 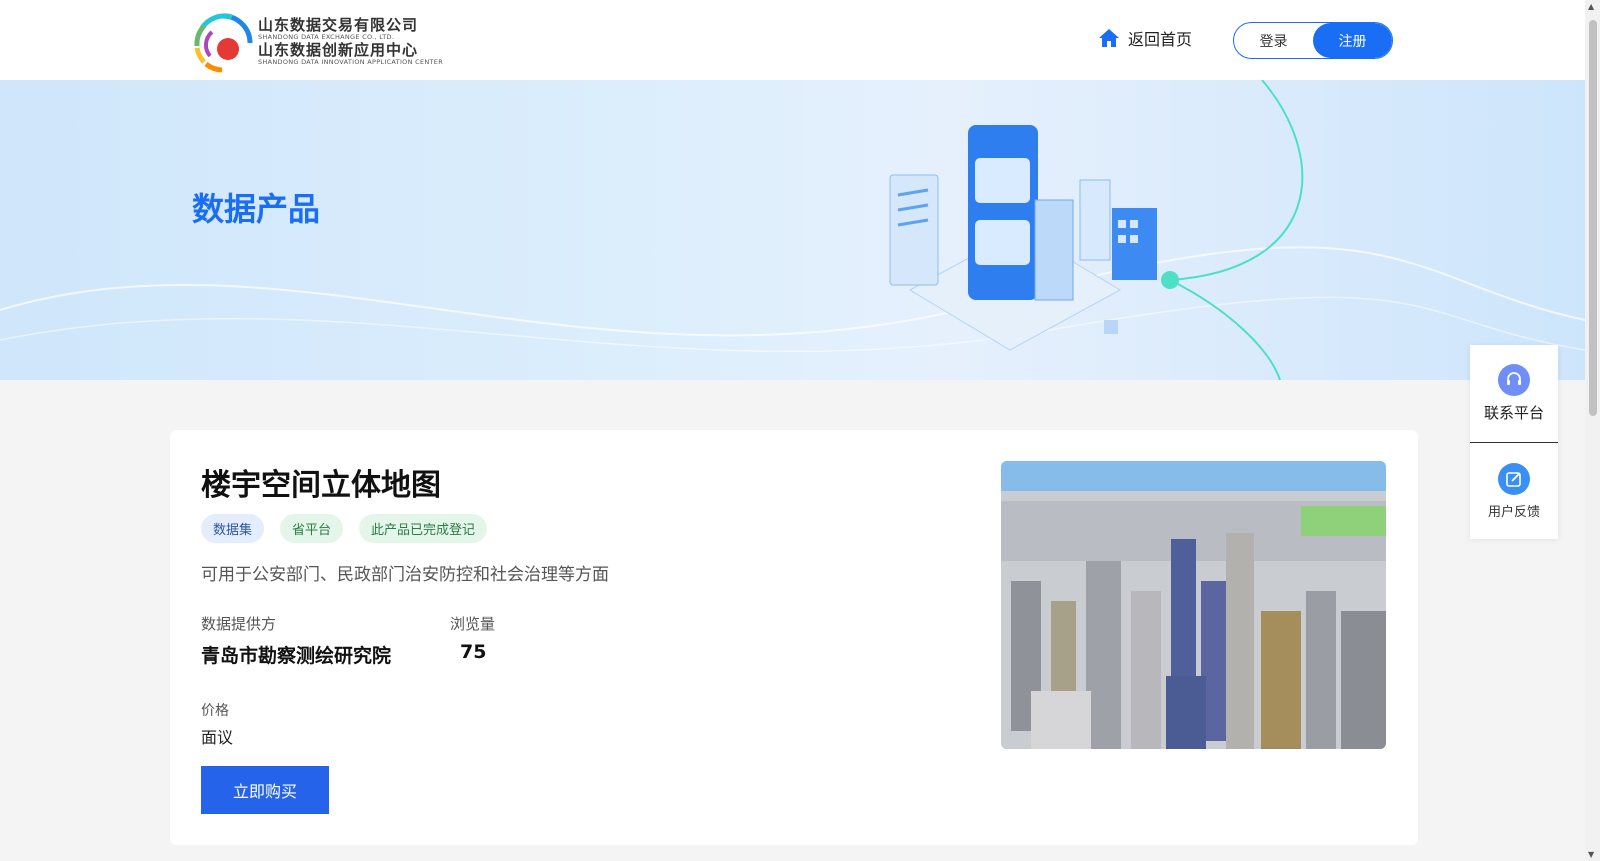 I want to click on home-link: 返回首页, so click(x=1145, y=38).